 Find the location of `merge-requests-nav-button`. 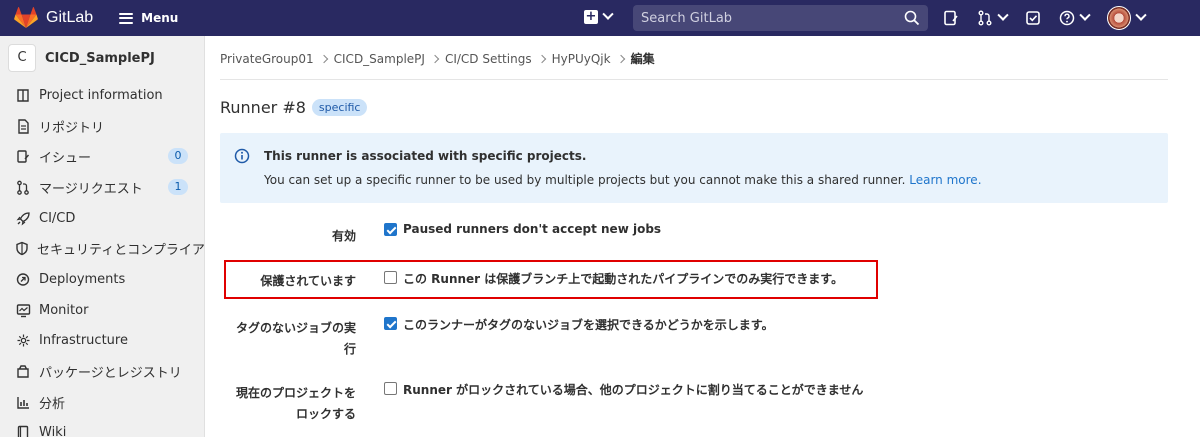

merge-requests-nav-button is located at coordinates (993, 17).